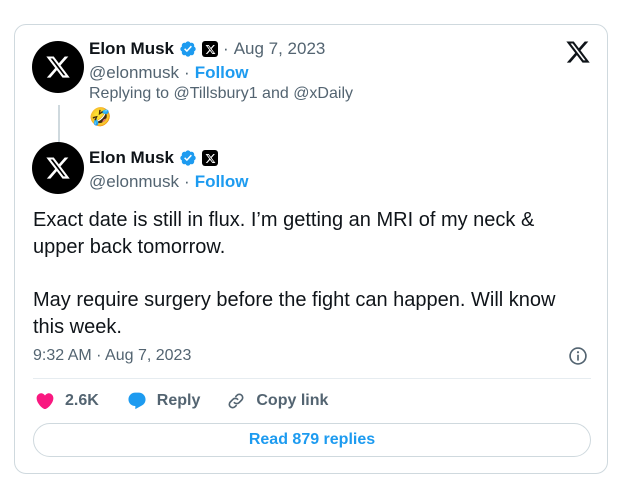 This screenshot has width=630, height=484. What do you see at coordinates (131, 49) in the screenshot?
I see `parent-author-name: Elon Musk` at bounding box center [131, 49].